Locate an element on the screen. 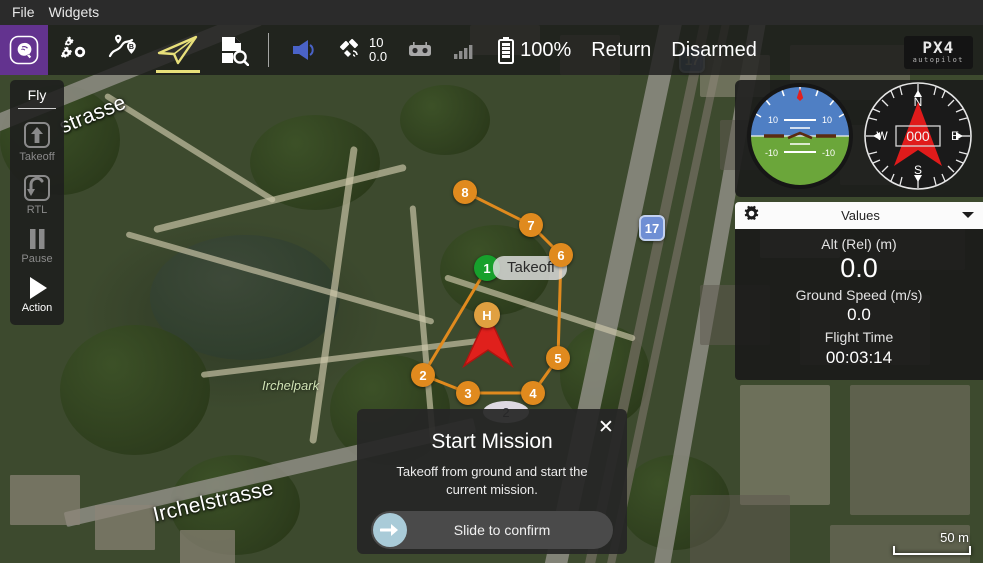  waypoint-marker-3: 3 is located at coordinates (468, 393).